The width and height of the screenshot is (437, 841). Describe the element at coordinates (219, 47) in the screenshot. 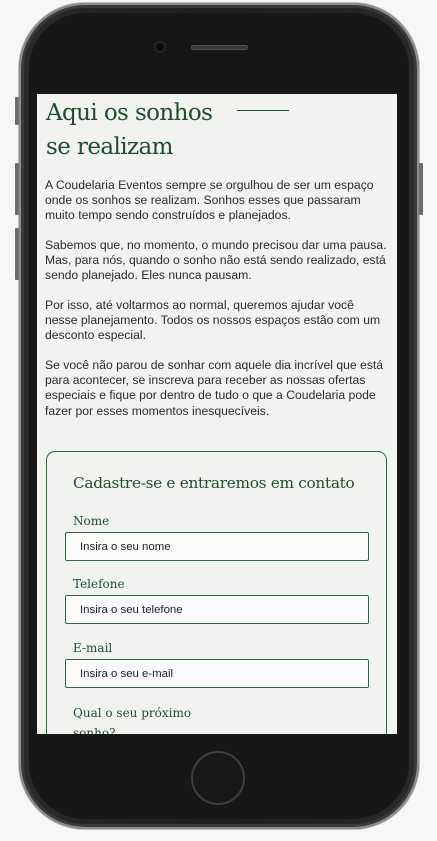

I see `earpiece-speaker` at that location.